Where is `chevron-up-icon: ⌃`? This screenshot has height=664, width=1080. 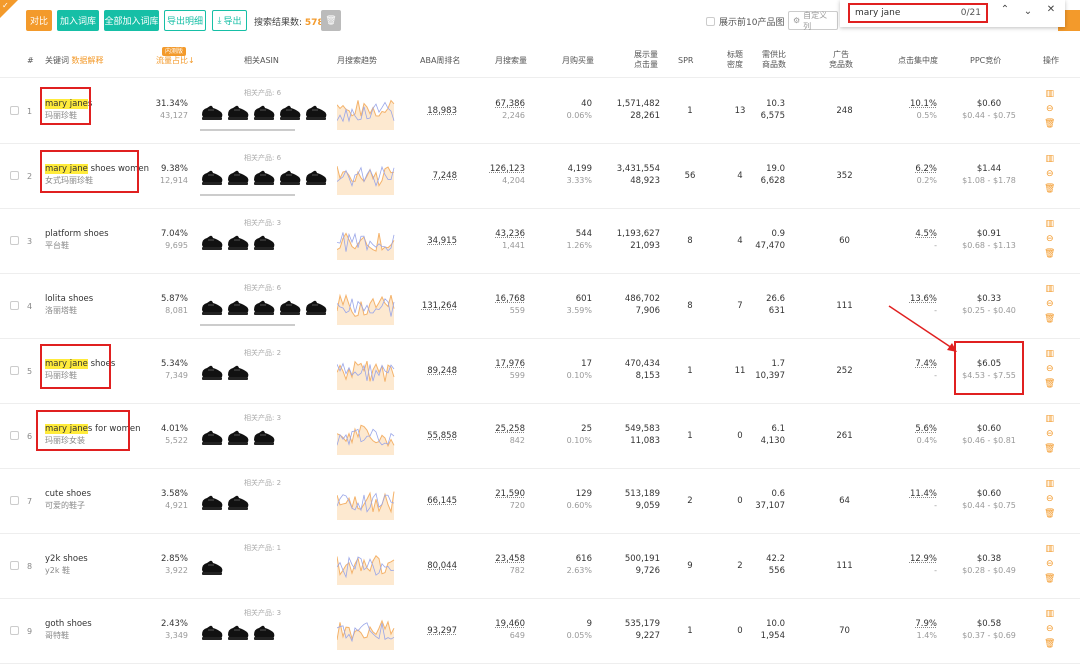 chevron-up-icon: ⌃ is located at coordinates (1005, 9).